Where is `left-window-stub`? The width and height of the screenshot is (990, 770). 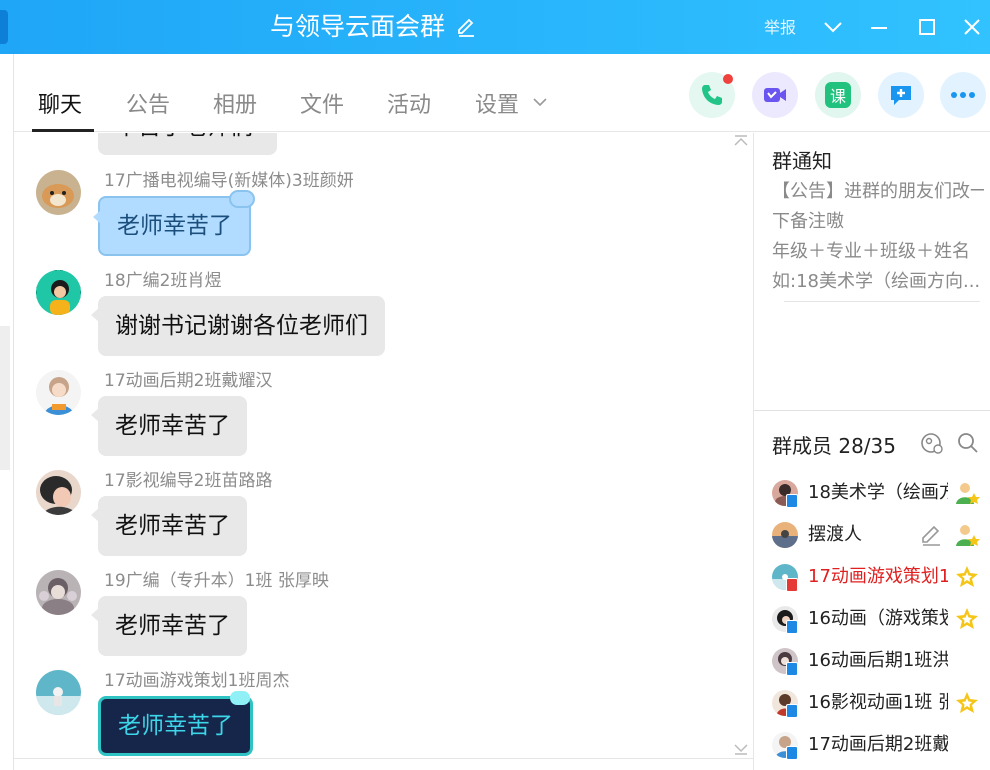
left-window-stub is located at coordinates (4, 27).